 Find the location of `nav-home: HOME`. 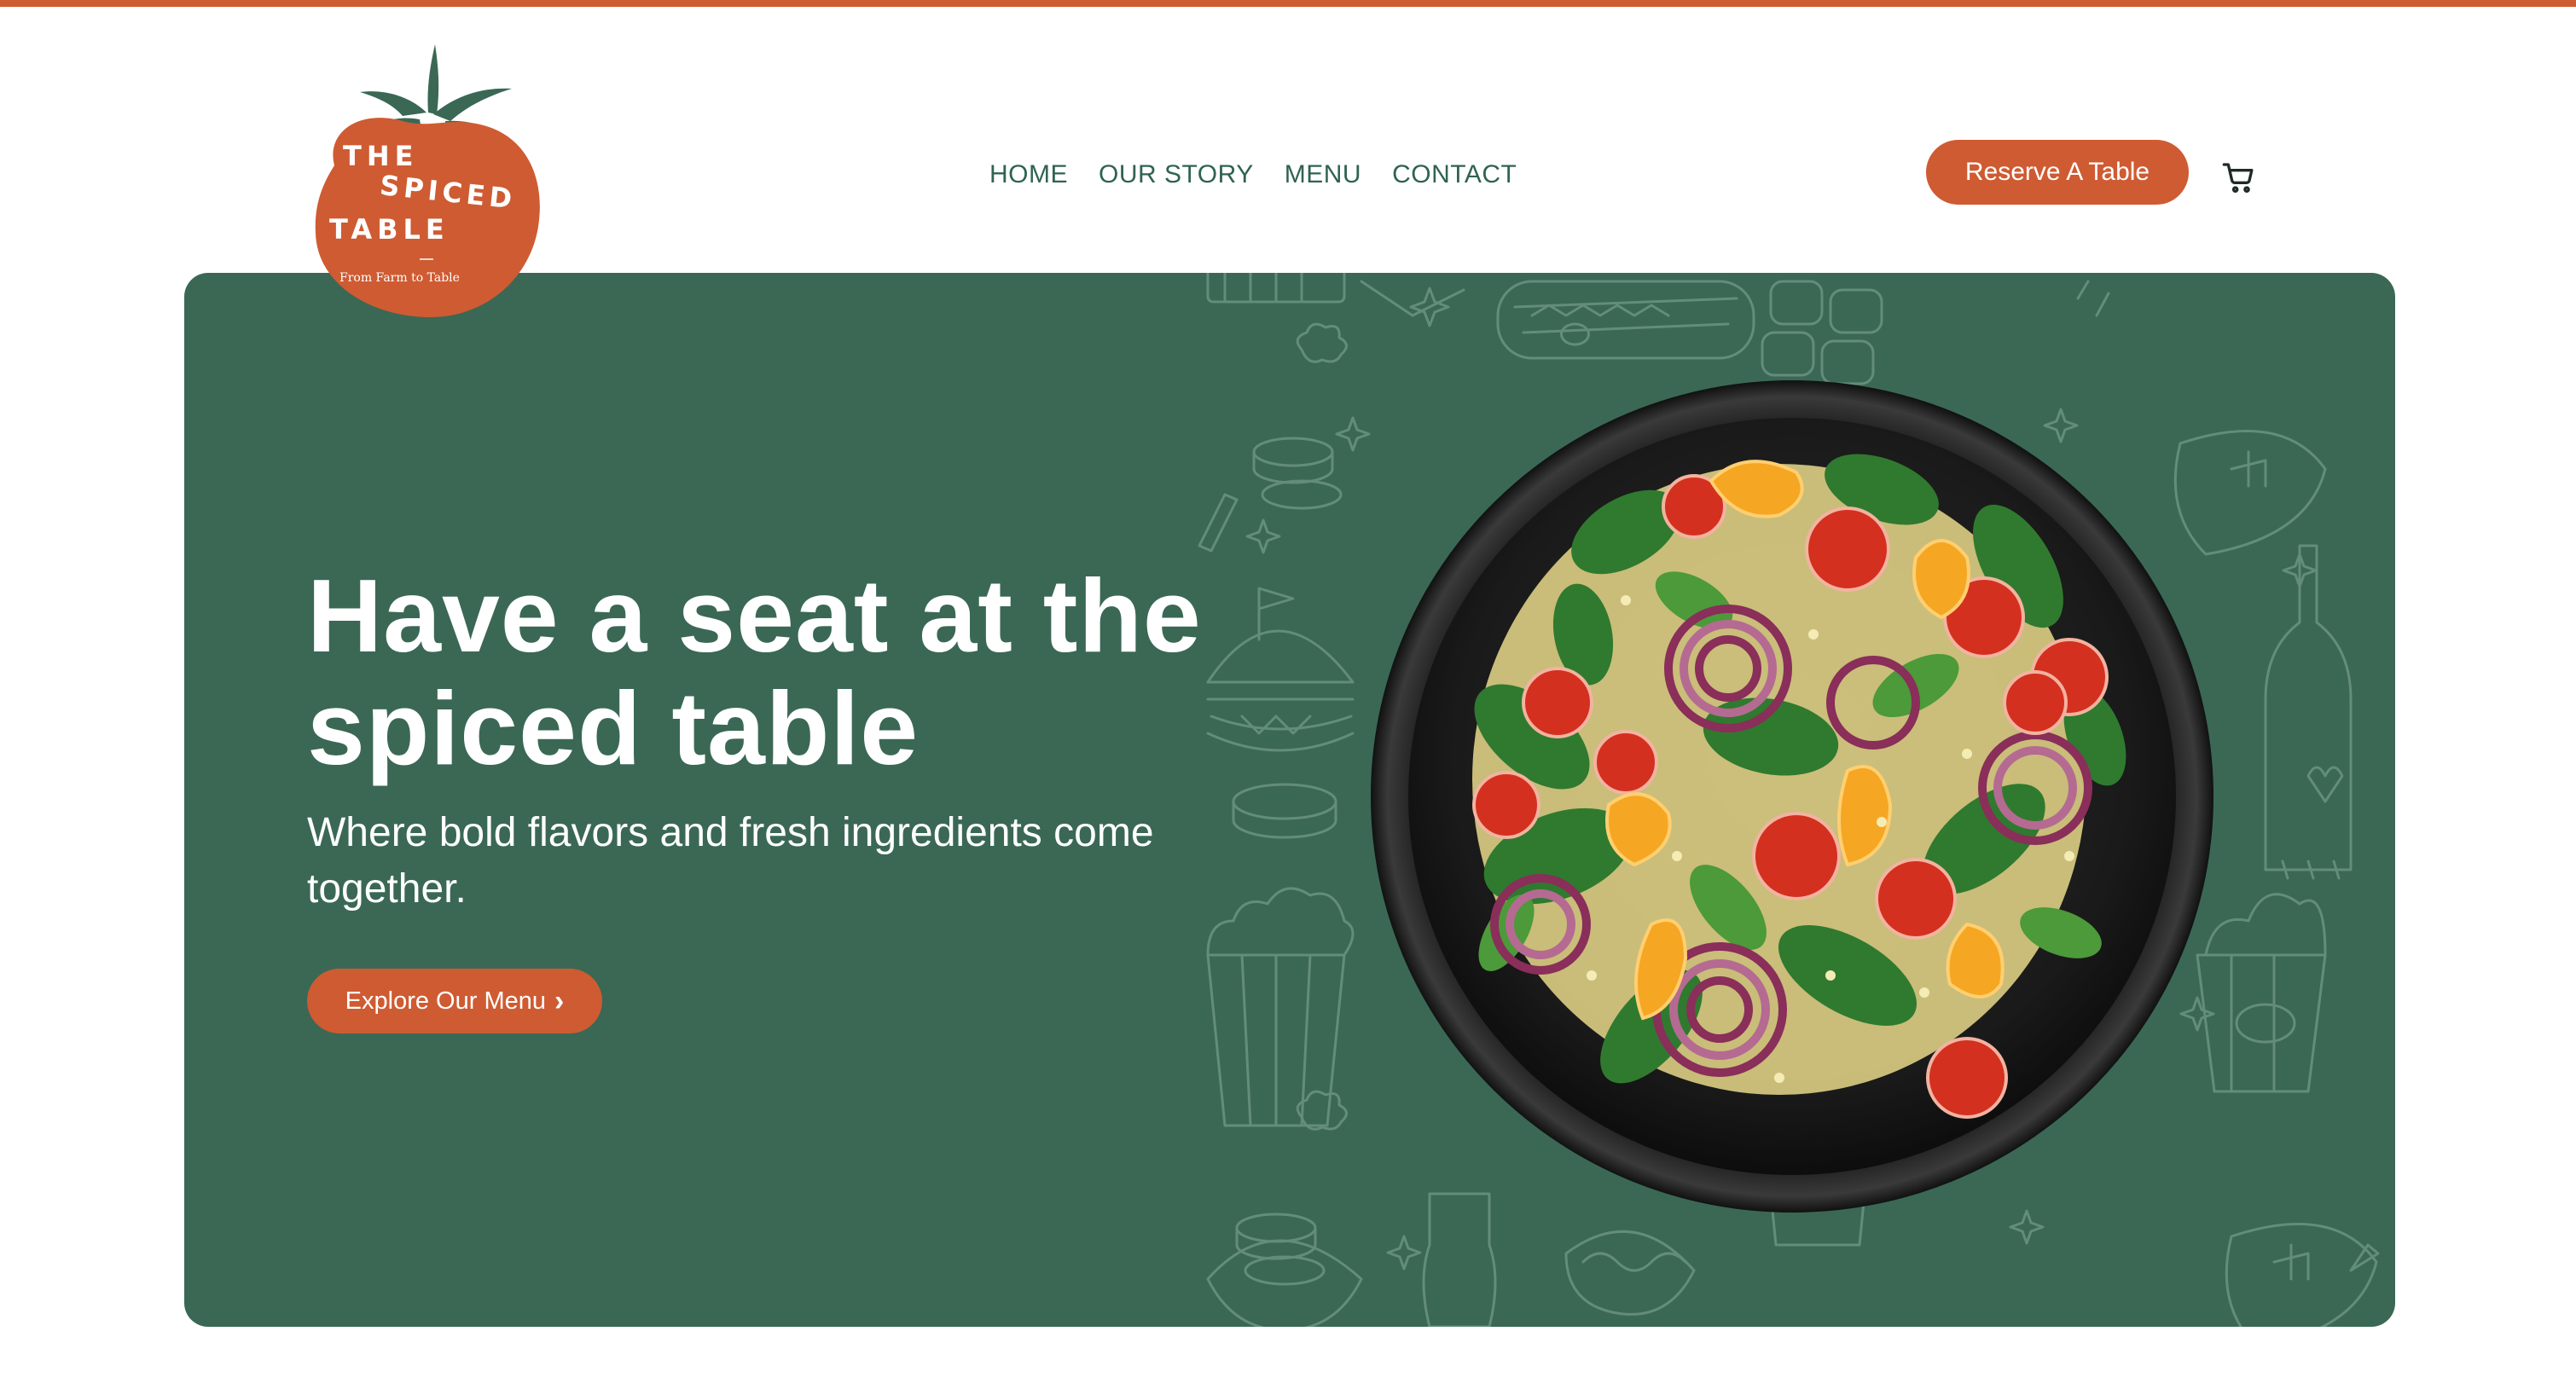

nav-home: HOME is located at coordinates (1028, 174).